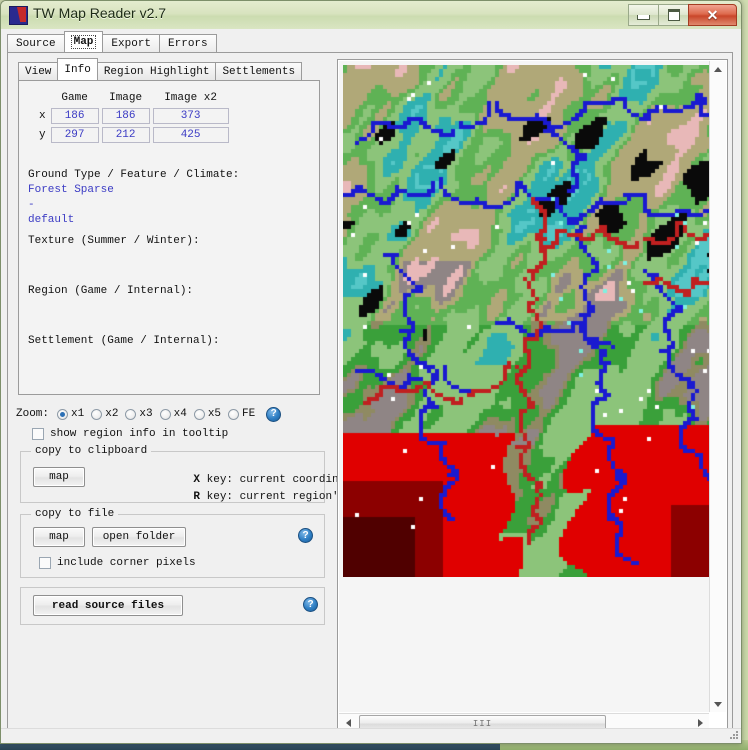 Image resolution: width=748 pixels, height=750 pixels. Describe the element at coordinates (74, 135) in the screenshot. I see `y-game-value: 297` at that location.